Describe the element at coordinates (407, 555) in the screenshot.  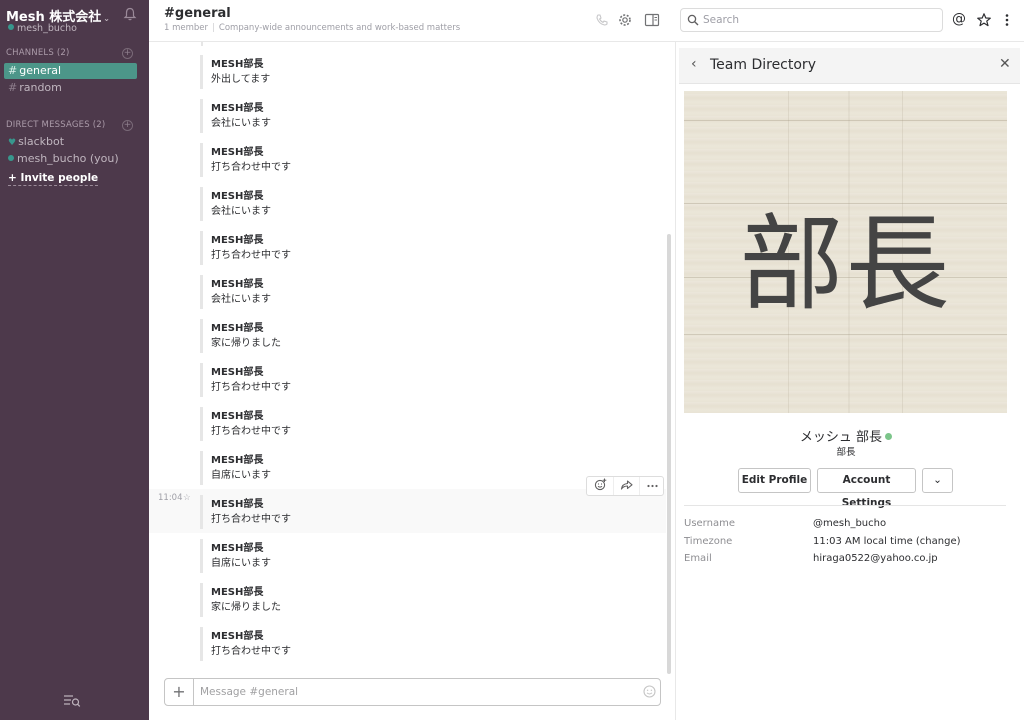
I see `message-row: MESH部長 自席にいます` at that location.